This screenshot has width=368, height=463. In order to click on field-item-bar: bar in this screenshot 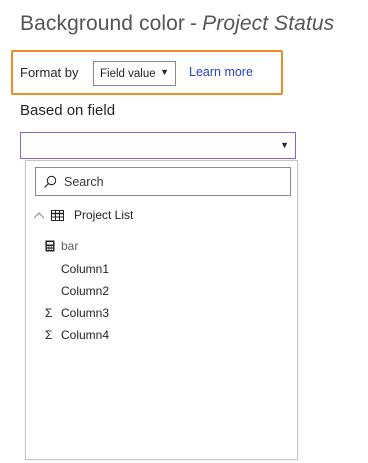, I will do `click(165, 247)`.